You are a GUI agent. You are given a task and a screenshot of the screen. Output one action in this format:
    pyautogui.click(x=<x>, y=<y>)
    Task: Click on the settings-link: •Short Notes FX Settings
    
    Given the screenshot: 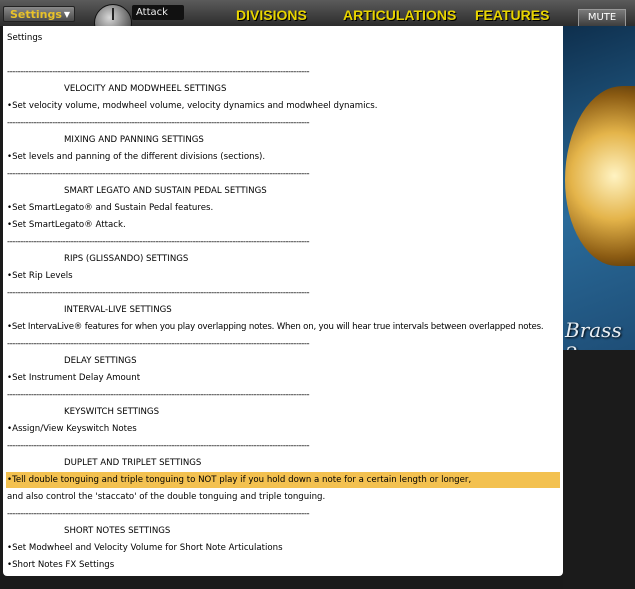 What is the action you would take?
    pyautogui.click(x=60, y=565)
    